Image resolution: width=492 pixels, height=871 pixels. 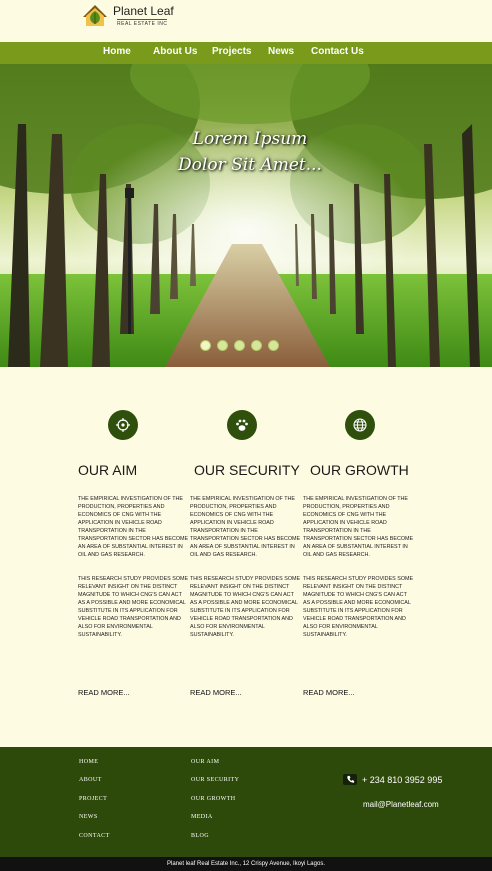 I want to click on phone-number: + 234 810 3952 995, so click(x=402, y=779).